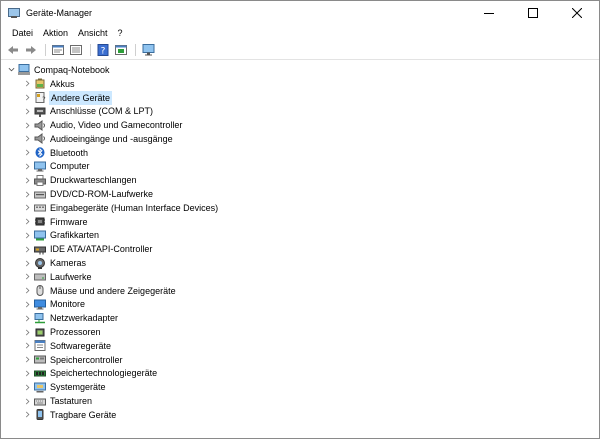 Image resolution: width=600 pixels, height=439 pixels. I want to click on tree-node-label: DVD/CD-ROM-Laufwerke, so click(101, 194).